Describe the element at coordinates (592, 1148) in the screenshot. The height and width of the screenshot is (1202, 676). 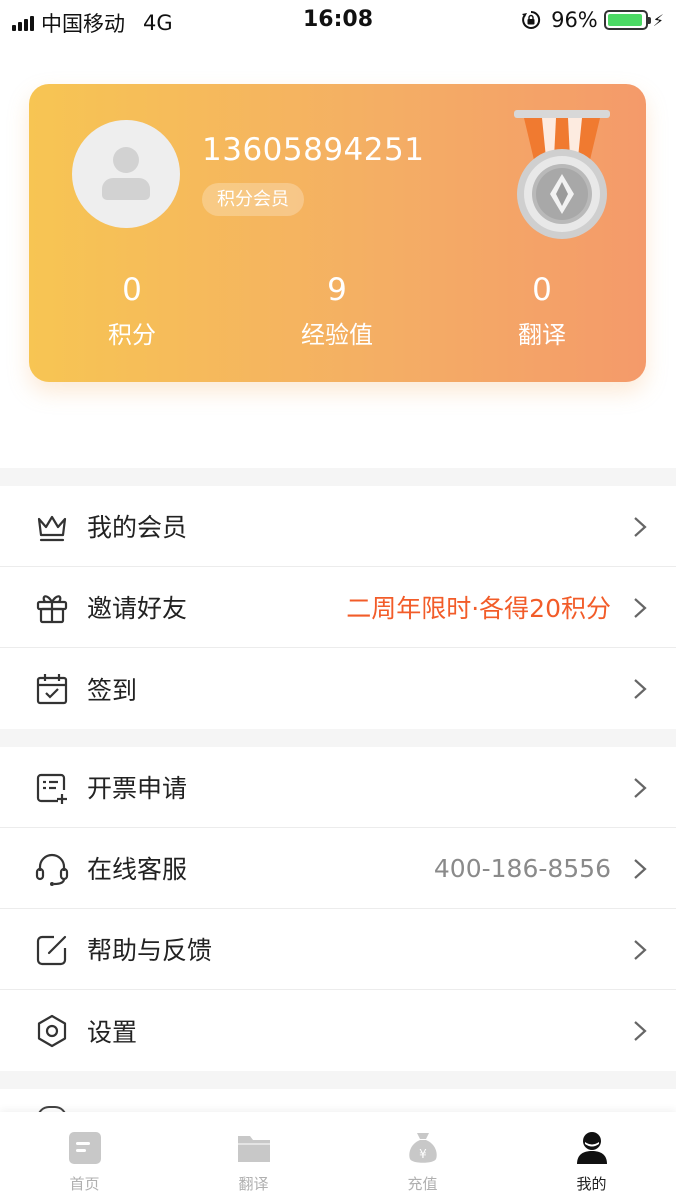
I see `user-icon` at that location.